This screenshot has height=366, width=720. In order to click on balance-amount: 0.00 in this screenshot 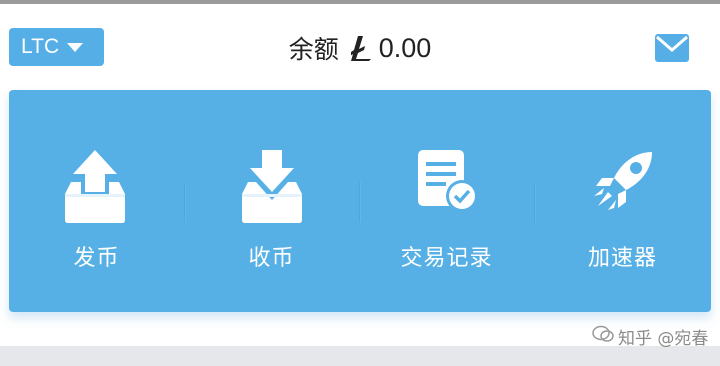, I will do `click(405, 47)`.